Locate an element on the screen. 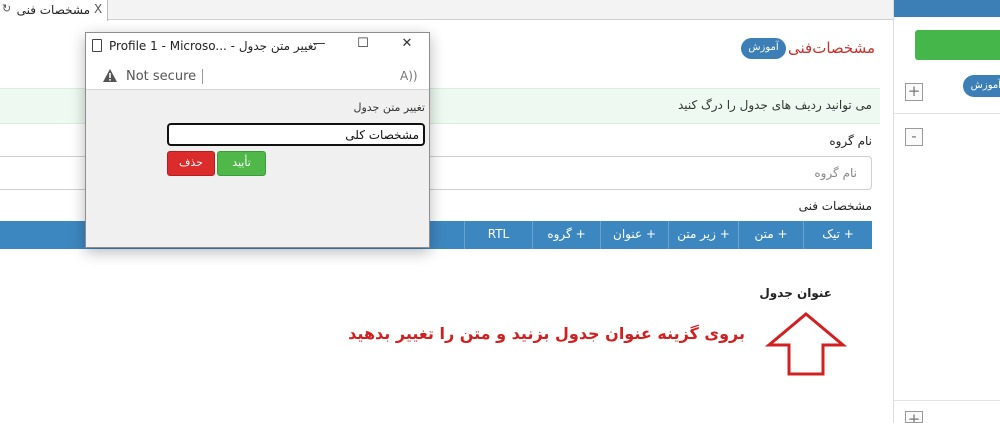 This screenshot has width=1000, height=423. page-icon is located at coordinates (97, 45).